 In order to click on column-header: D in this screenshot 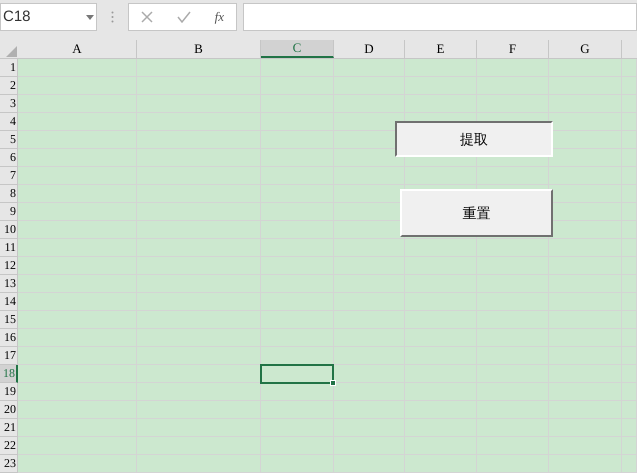, I will do `click(369, 49)`.